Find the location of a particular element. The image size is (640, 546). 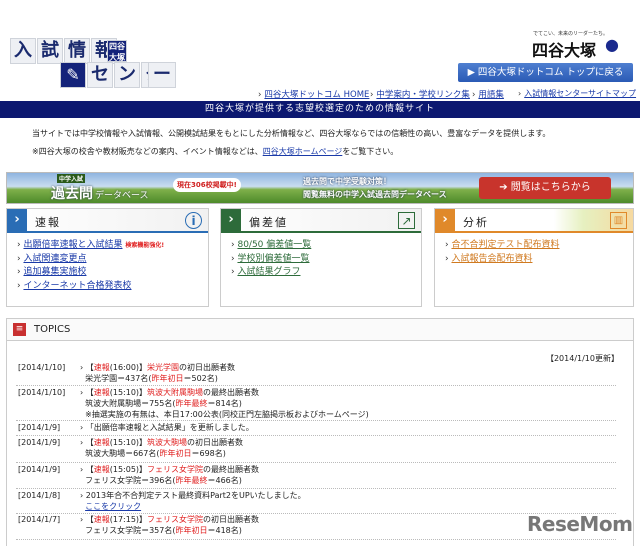

nav-link-sitemap: 入試情報センターサイトマップ is located at coordinates (577, 93).